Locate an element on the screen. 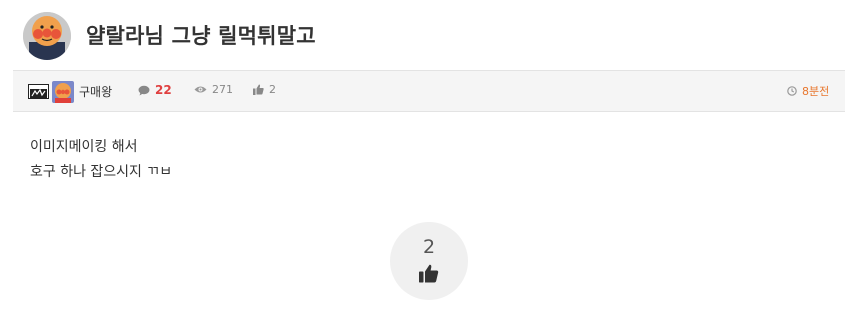 The height and width of the screenshot is (321, 850). anpanman-avatar-icon is located at coordinates (47, 36).